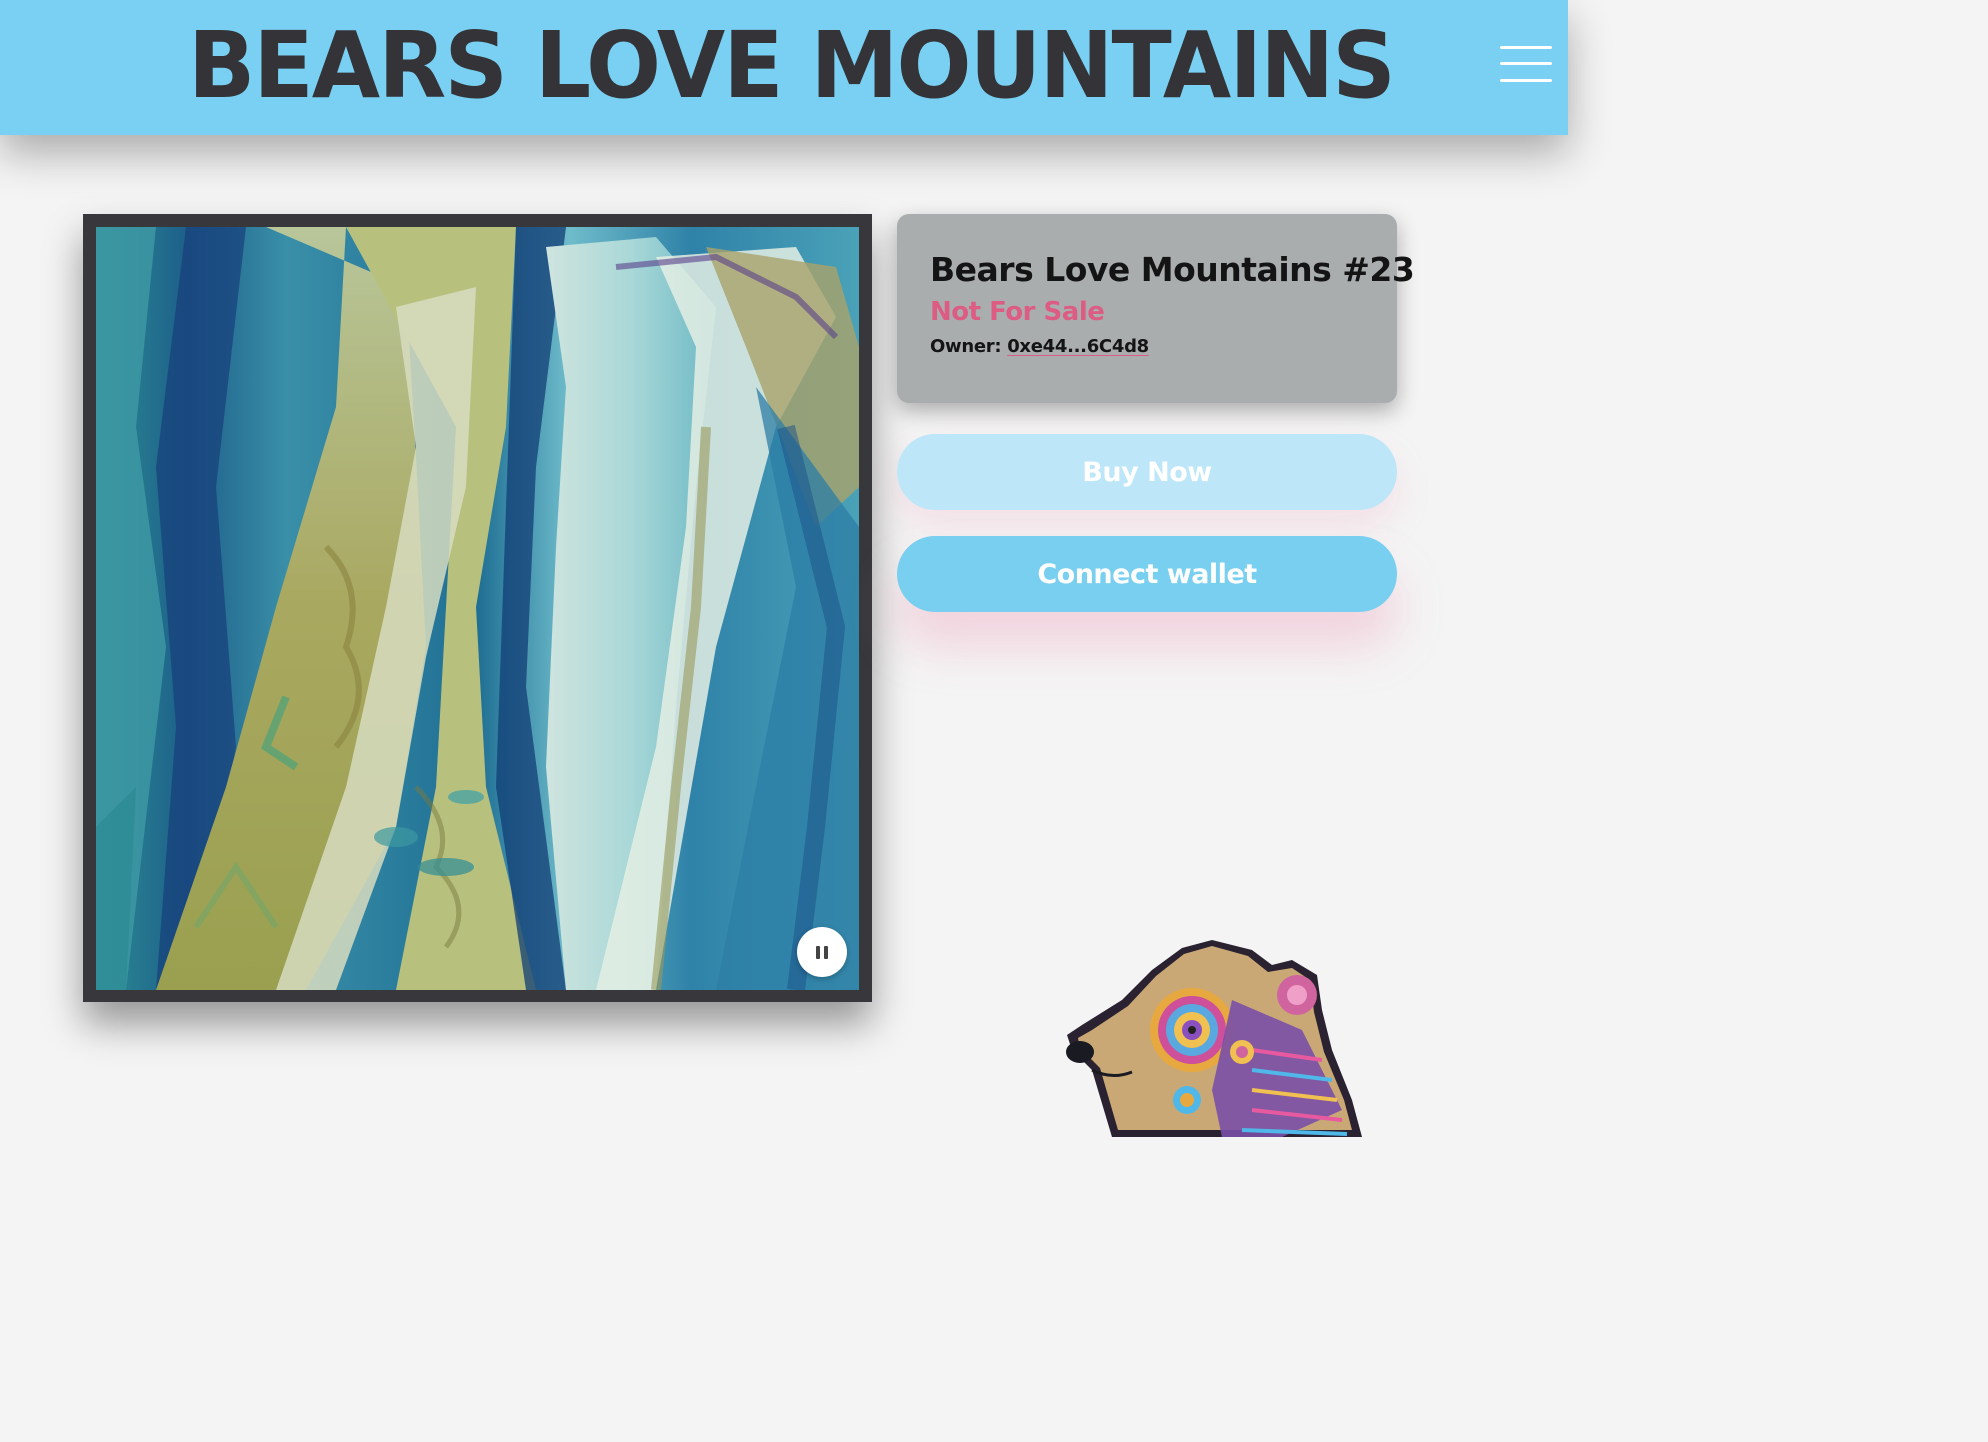 This screenshot has width=1988, height=1442. What do you see at coordinates (1172, 269) in the screenshot?
I see `token-title: Bears Love Mountains #23` at bounding box center [1172, 269].